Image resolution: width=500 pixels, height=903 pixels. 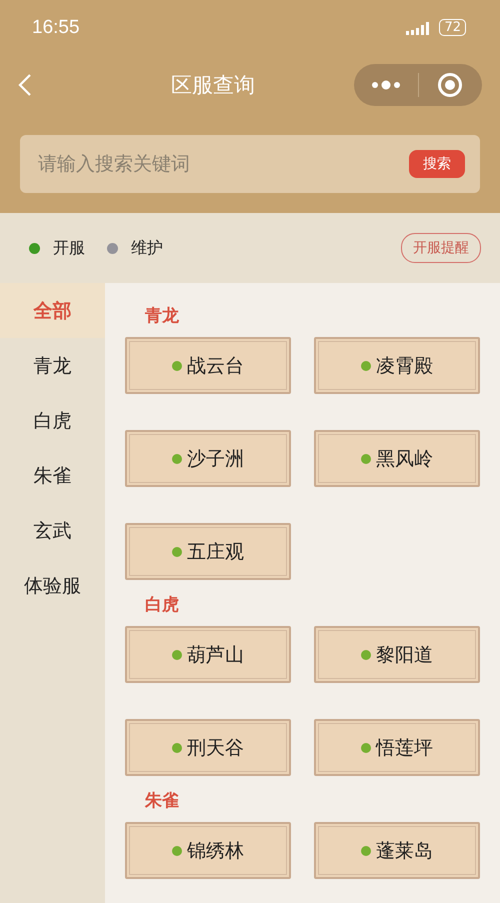 What do you see at coordinates (162, 316) in the screenshot?
I see `section-title: 青龙` at bounding box center [162, 316].